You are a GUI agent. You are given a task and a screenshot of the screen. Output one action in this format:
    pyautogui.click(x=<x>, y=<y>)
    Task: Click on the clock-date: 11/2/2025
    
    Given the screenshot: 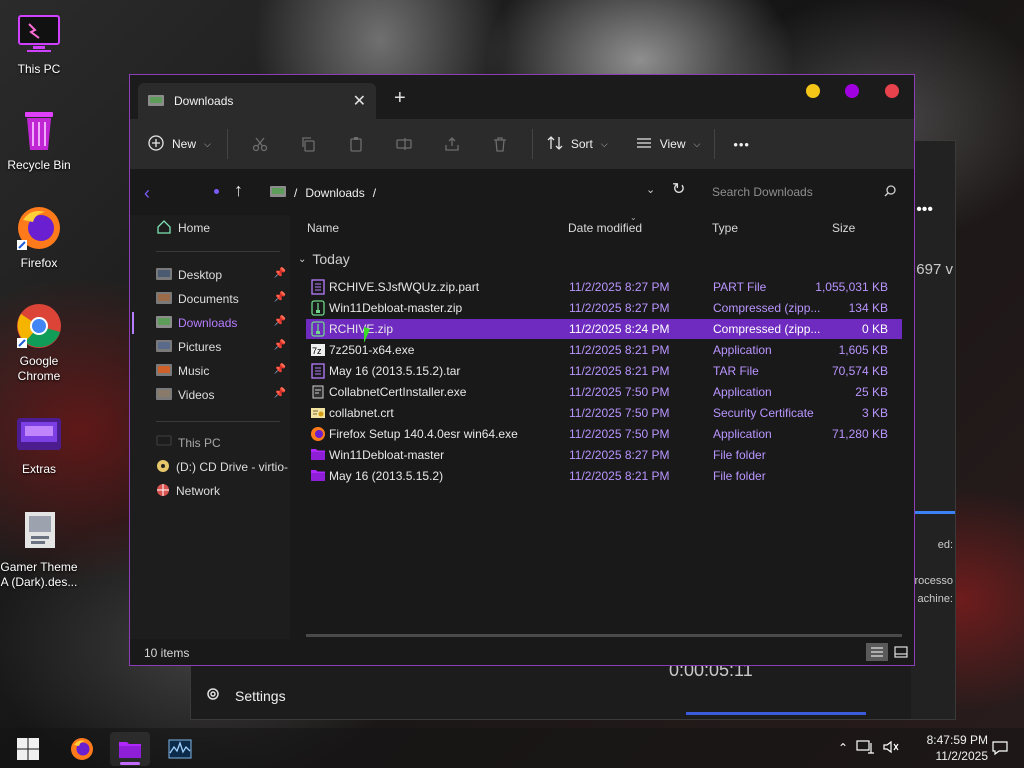 What is the action you would take?
    pyautogui.click(x=962, y=756)
    